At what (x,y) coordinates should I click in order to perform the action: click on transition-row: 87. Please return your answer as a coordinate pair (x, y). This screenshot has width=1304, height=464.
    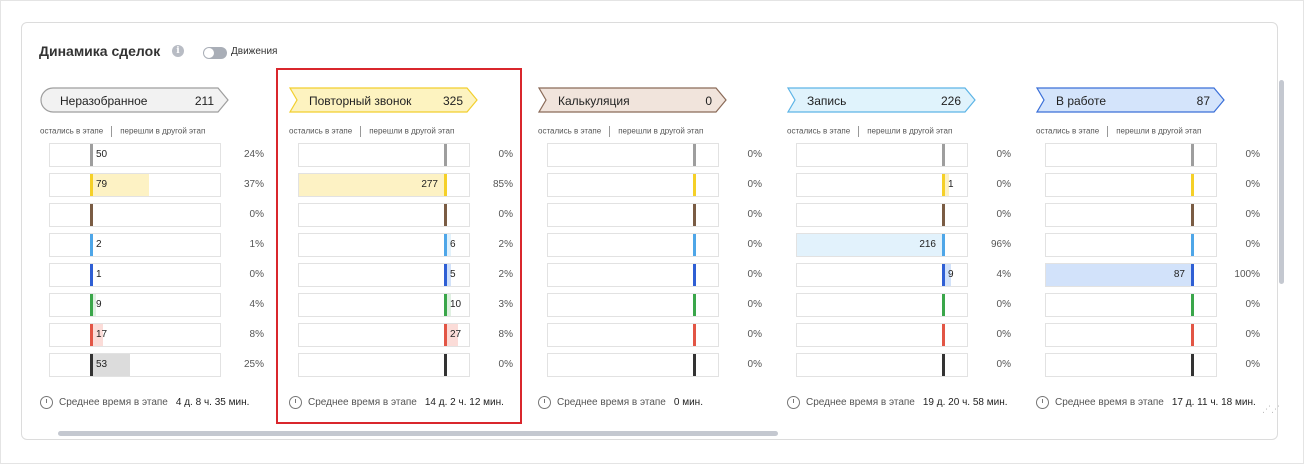
    Looking at the image, I should click on (1131, 275).